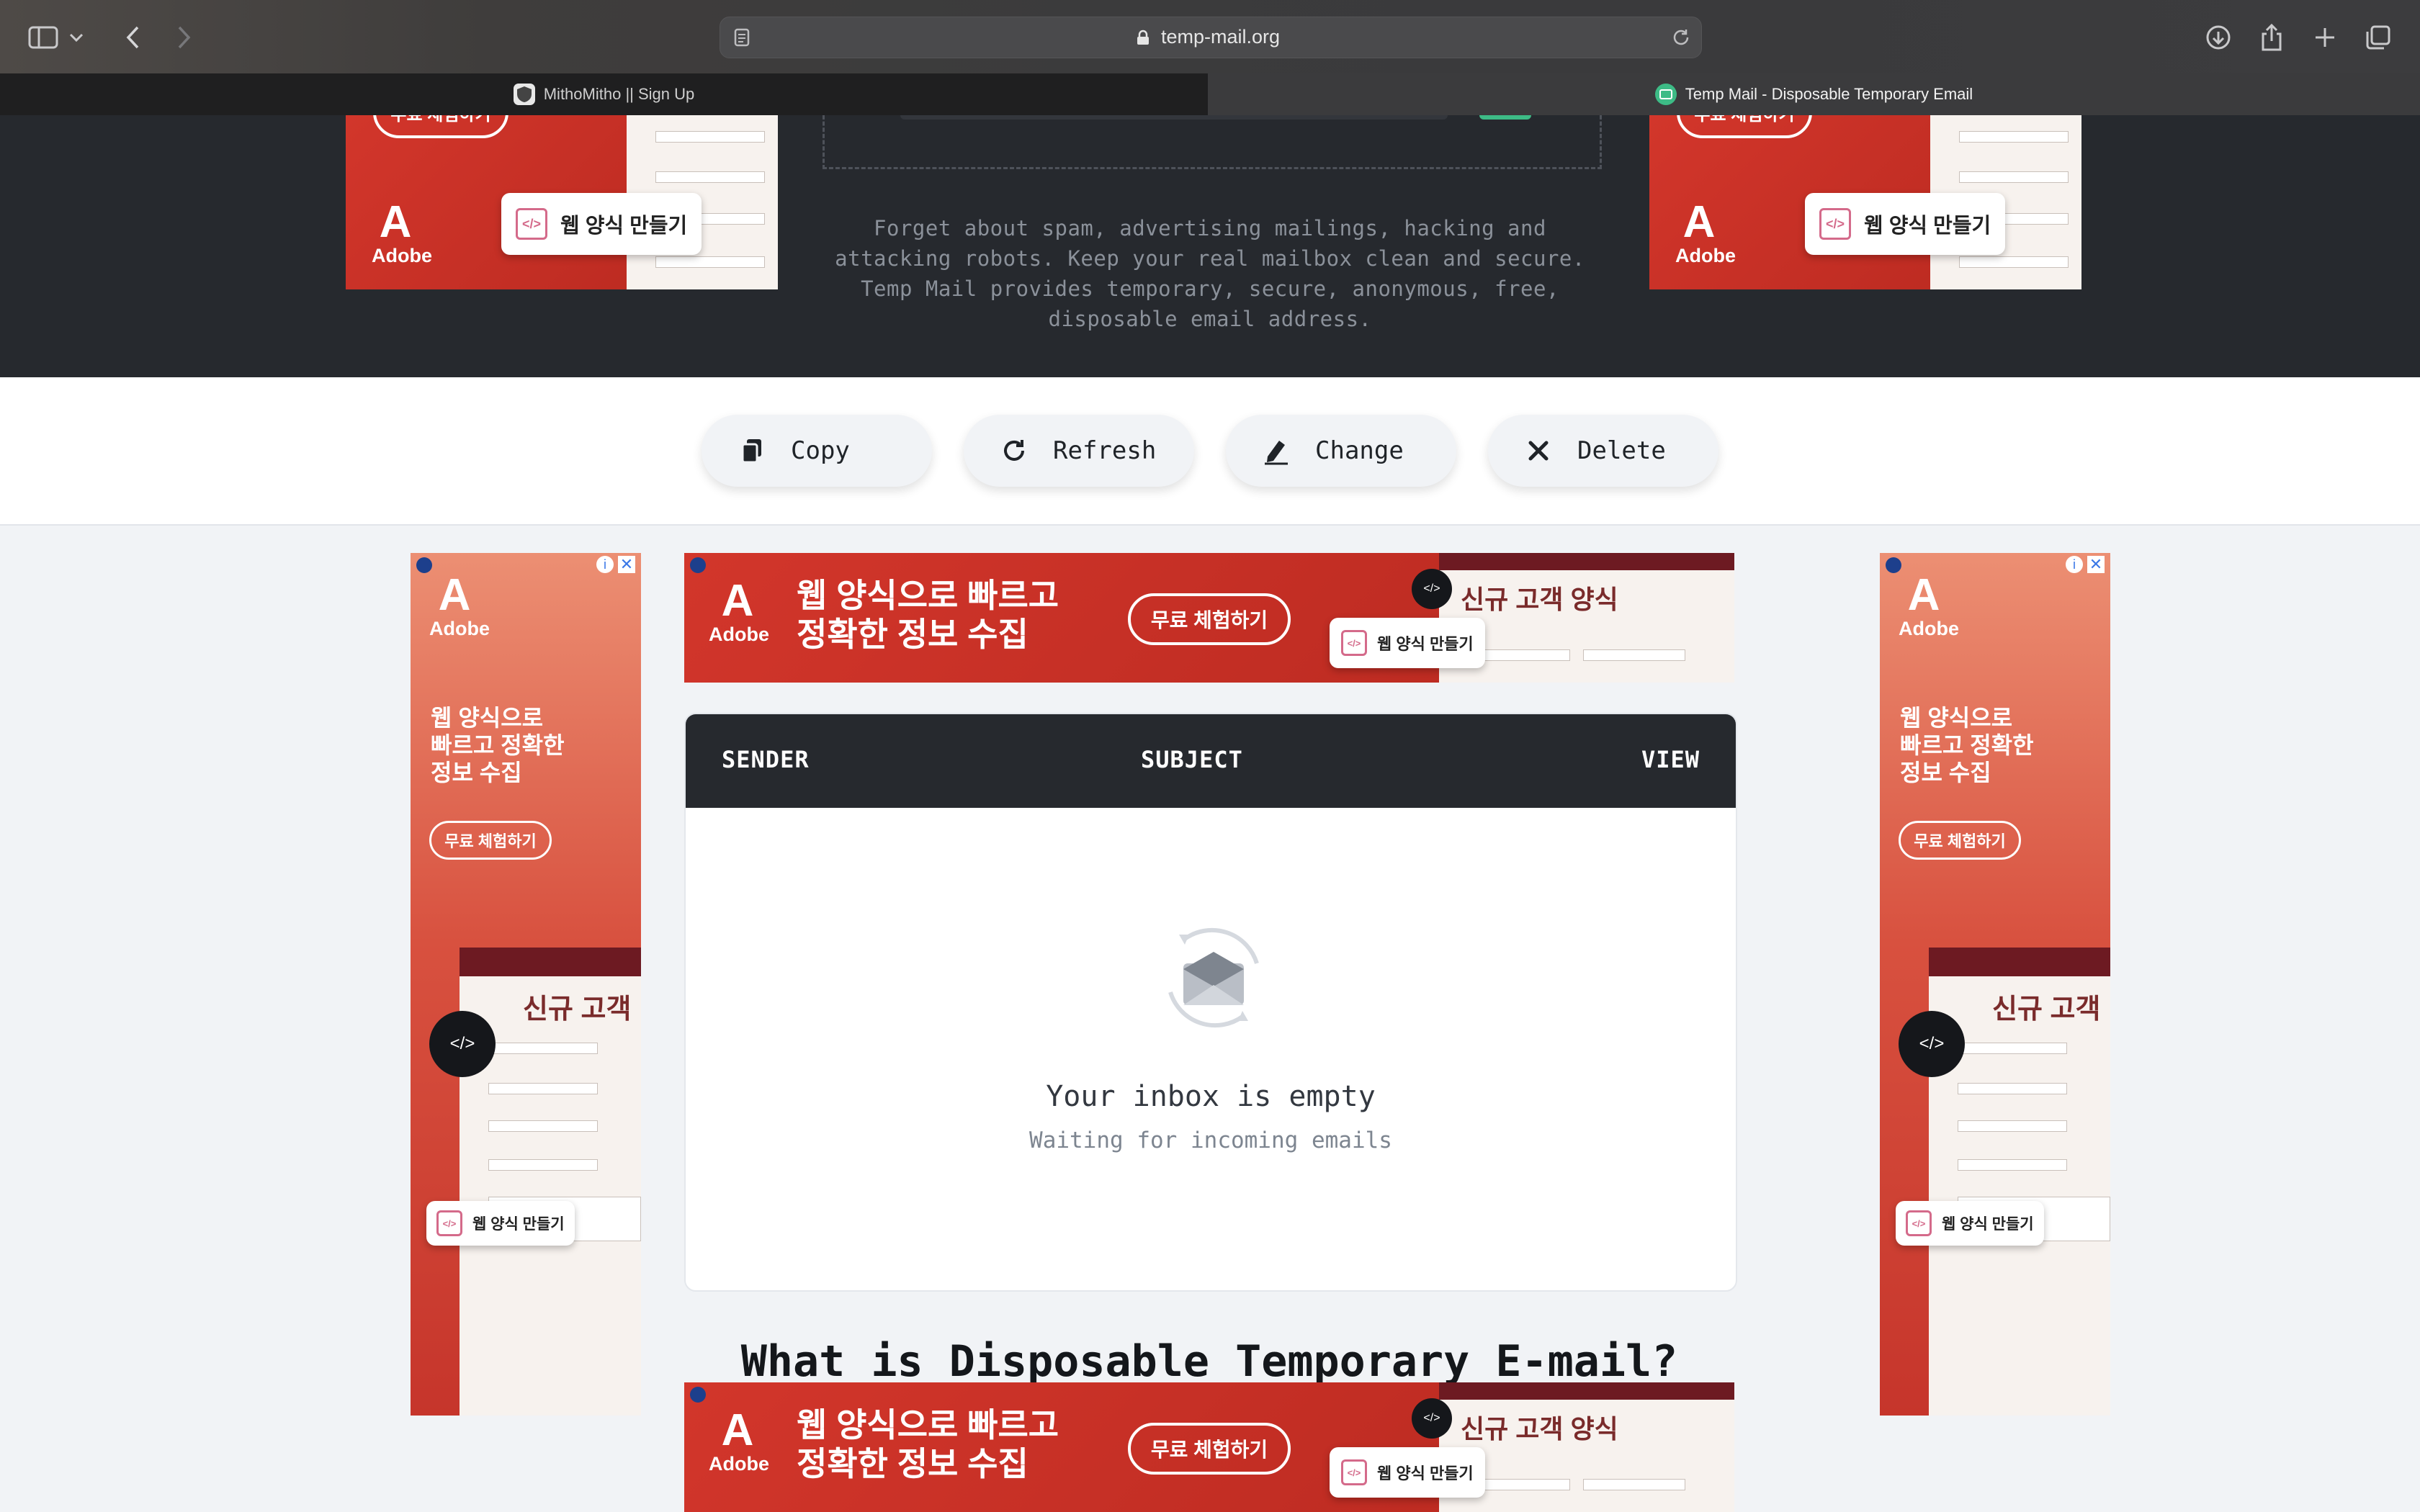 The height and width of the screenshot is (1512, 2420). I want to click on url-text: temp-mail.org, so click(1221, 37).